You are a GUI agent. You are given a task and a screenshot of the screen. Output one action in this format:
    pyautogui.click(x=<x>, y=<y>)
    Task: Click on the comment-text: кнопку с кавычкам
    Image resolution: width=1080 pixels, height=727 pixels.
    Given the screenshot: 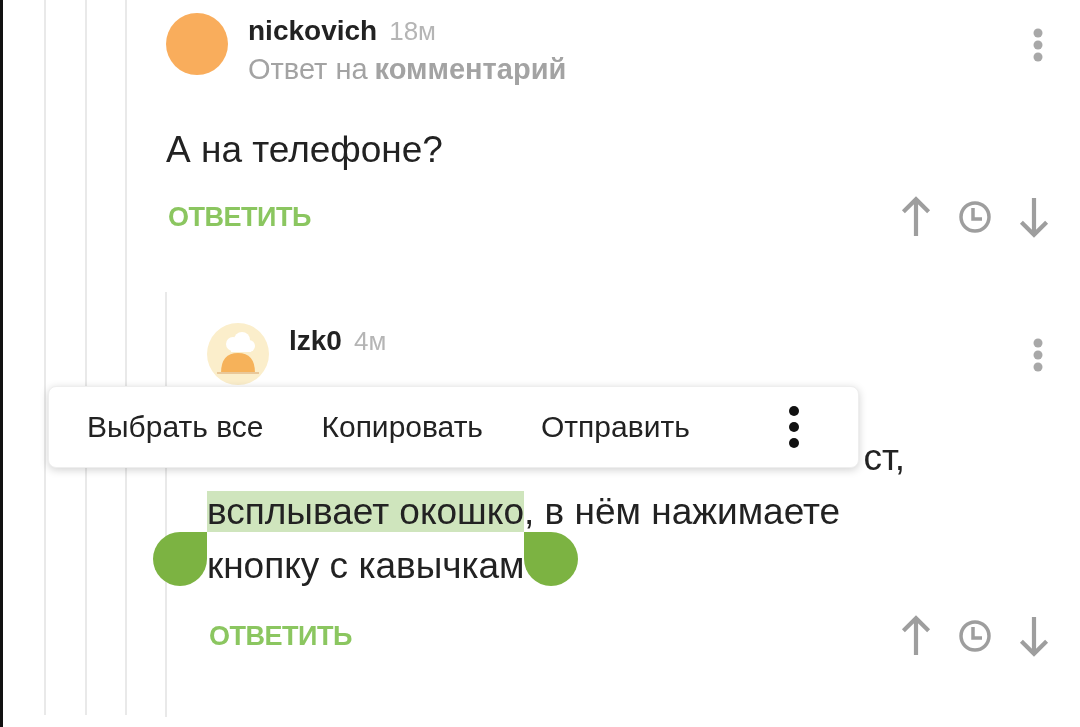 What is the action you would take?
    pyautogui.click(x=366, y=565)
    